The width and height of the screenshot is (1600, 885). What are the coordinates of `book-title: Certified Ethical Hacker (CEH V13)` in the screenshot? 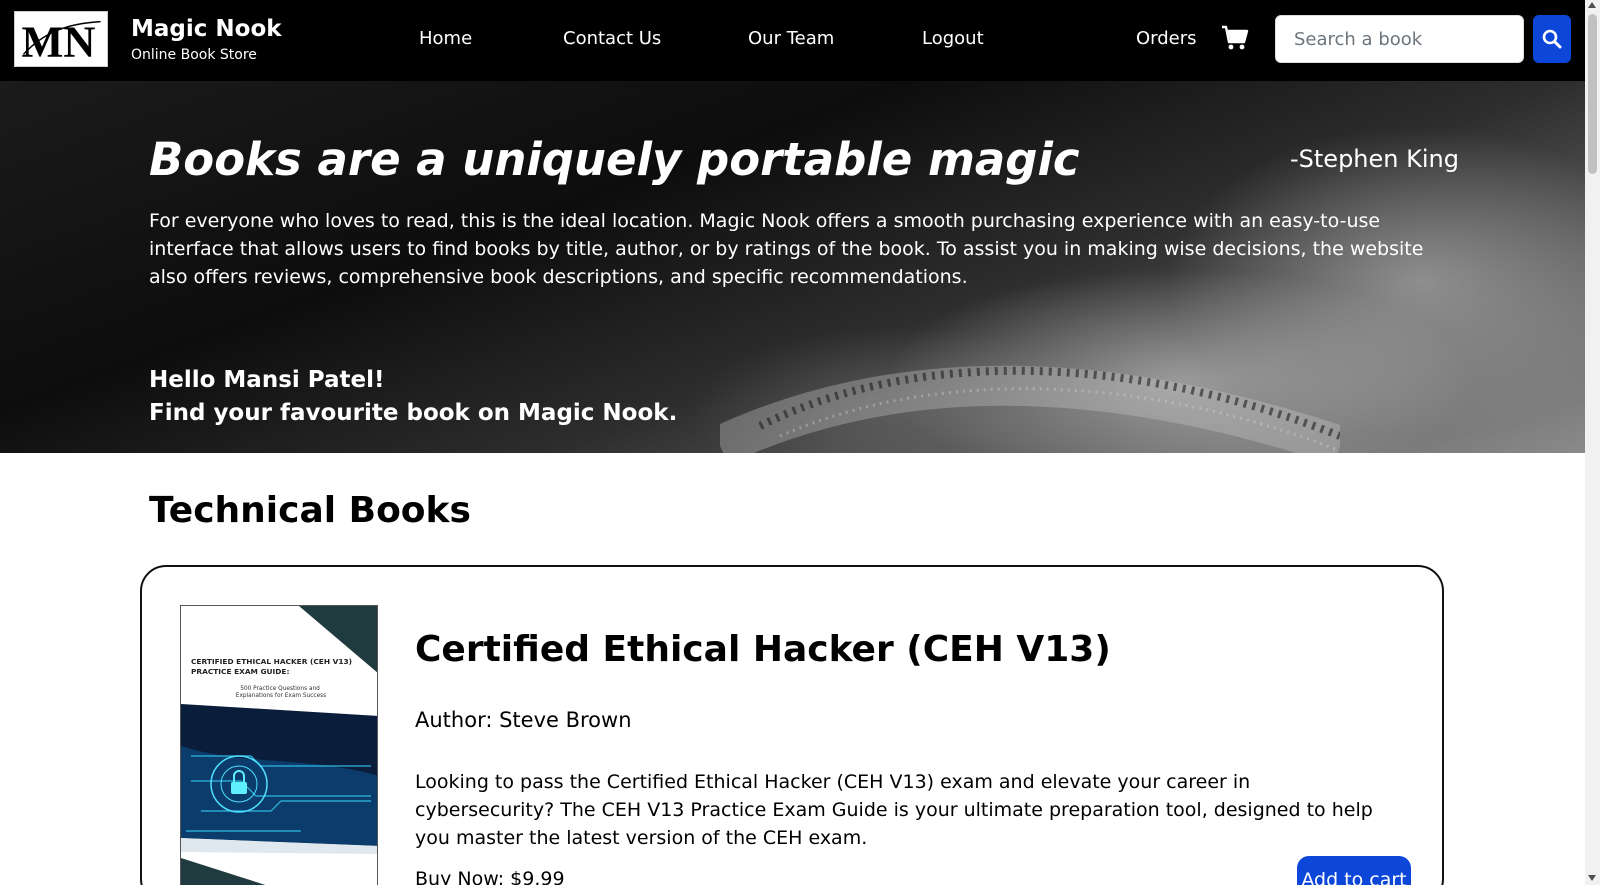 It's located at (763, 649).